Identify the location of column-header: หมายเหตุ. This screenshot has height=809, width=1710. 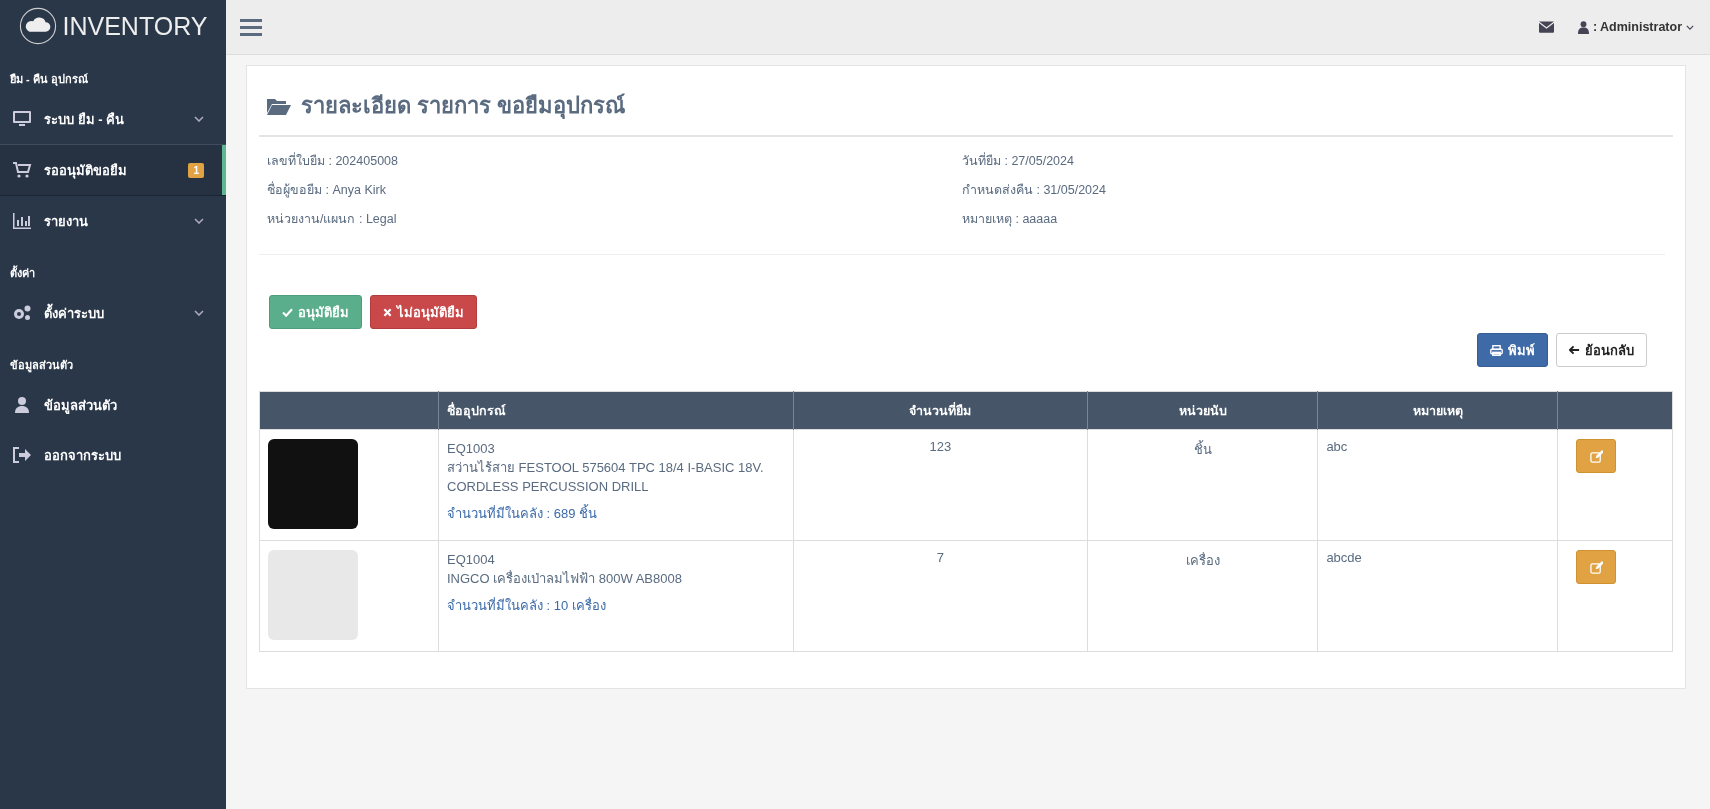
(1437, 410).